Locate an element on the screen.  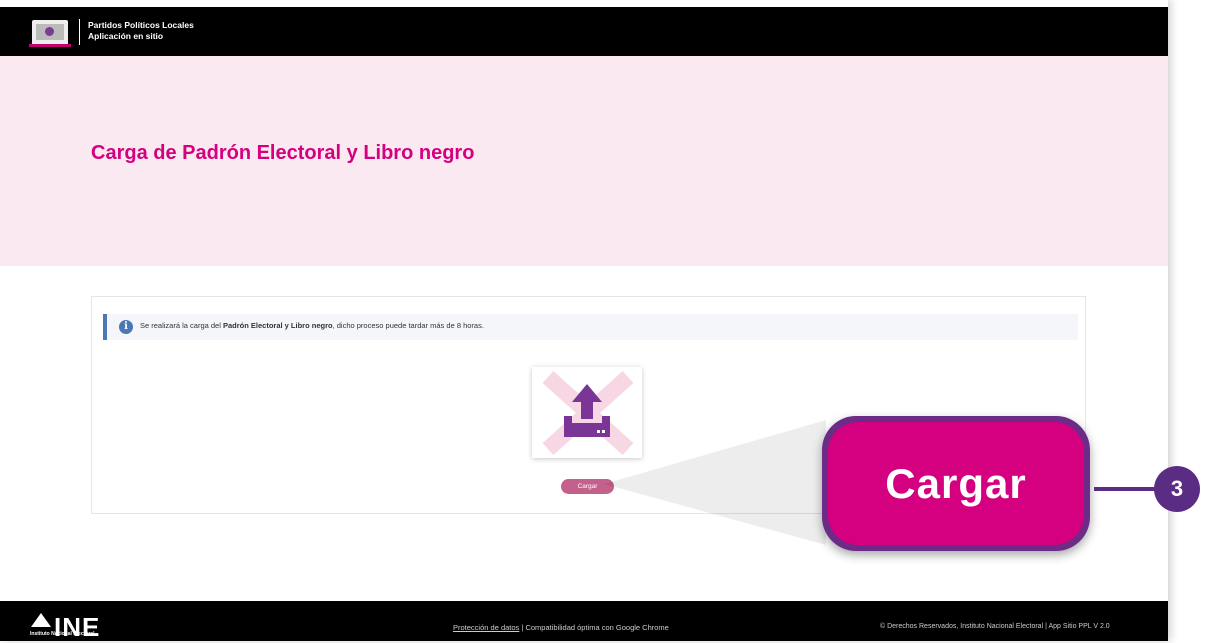
callout-connector is located at coordinates (1125, 489).